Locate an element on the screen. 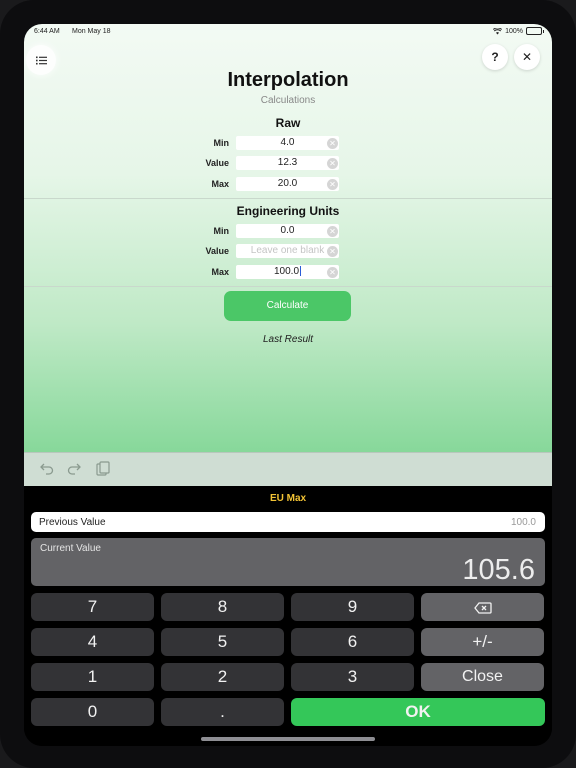 This screenshot has width=576, height=768. key-0: 0 is located at coordinates (92, 712).